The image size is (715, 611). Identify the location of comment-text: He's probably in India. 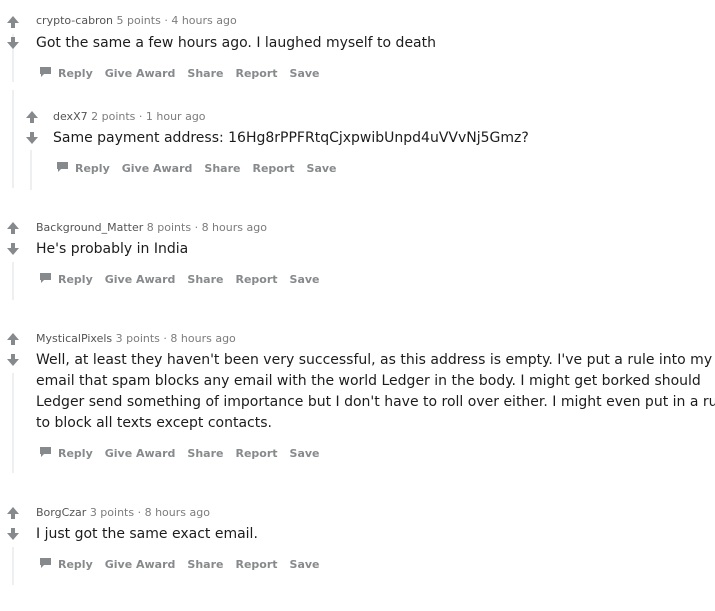
(112, 249).